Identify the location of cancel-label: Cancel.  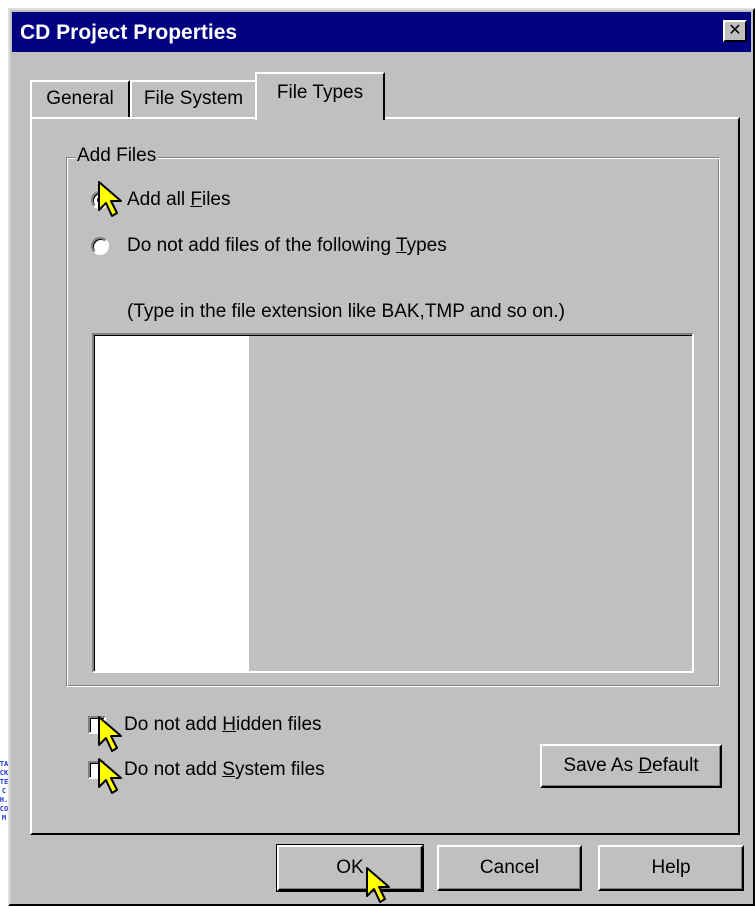
(509, 867).